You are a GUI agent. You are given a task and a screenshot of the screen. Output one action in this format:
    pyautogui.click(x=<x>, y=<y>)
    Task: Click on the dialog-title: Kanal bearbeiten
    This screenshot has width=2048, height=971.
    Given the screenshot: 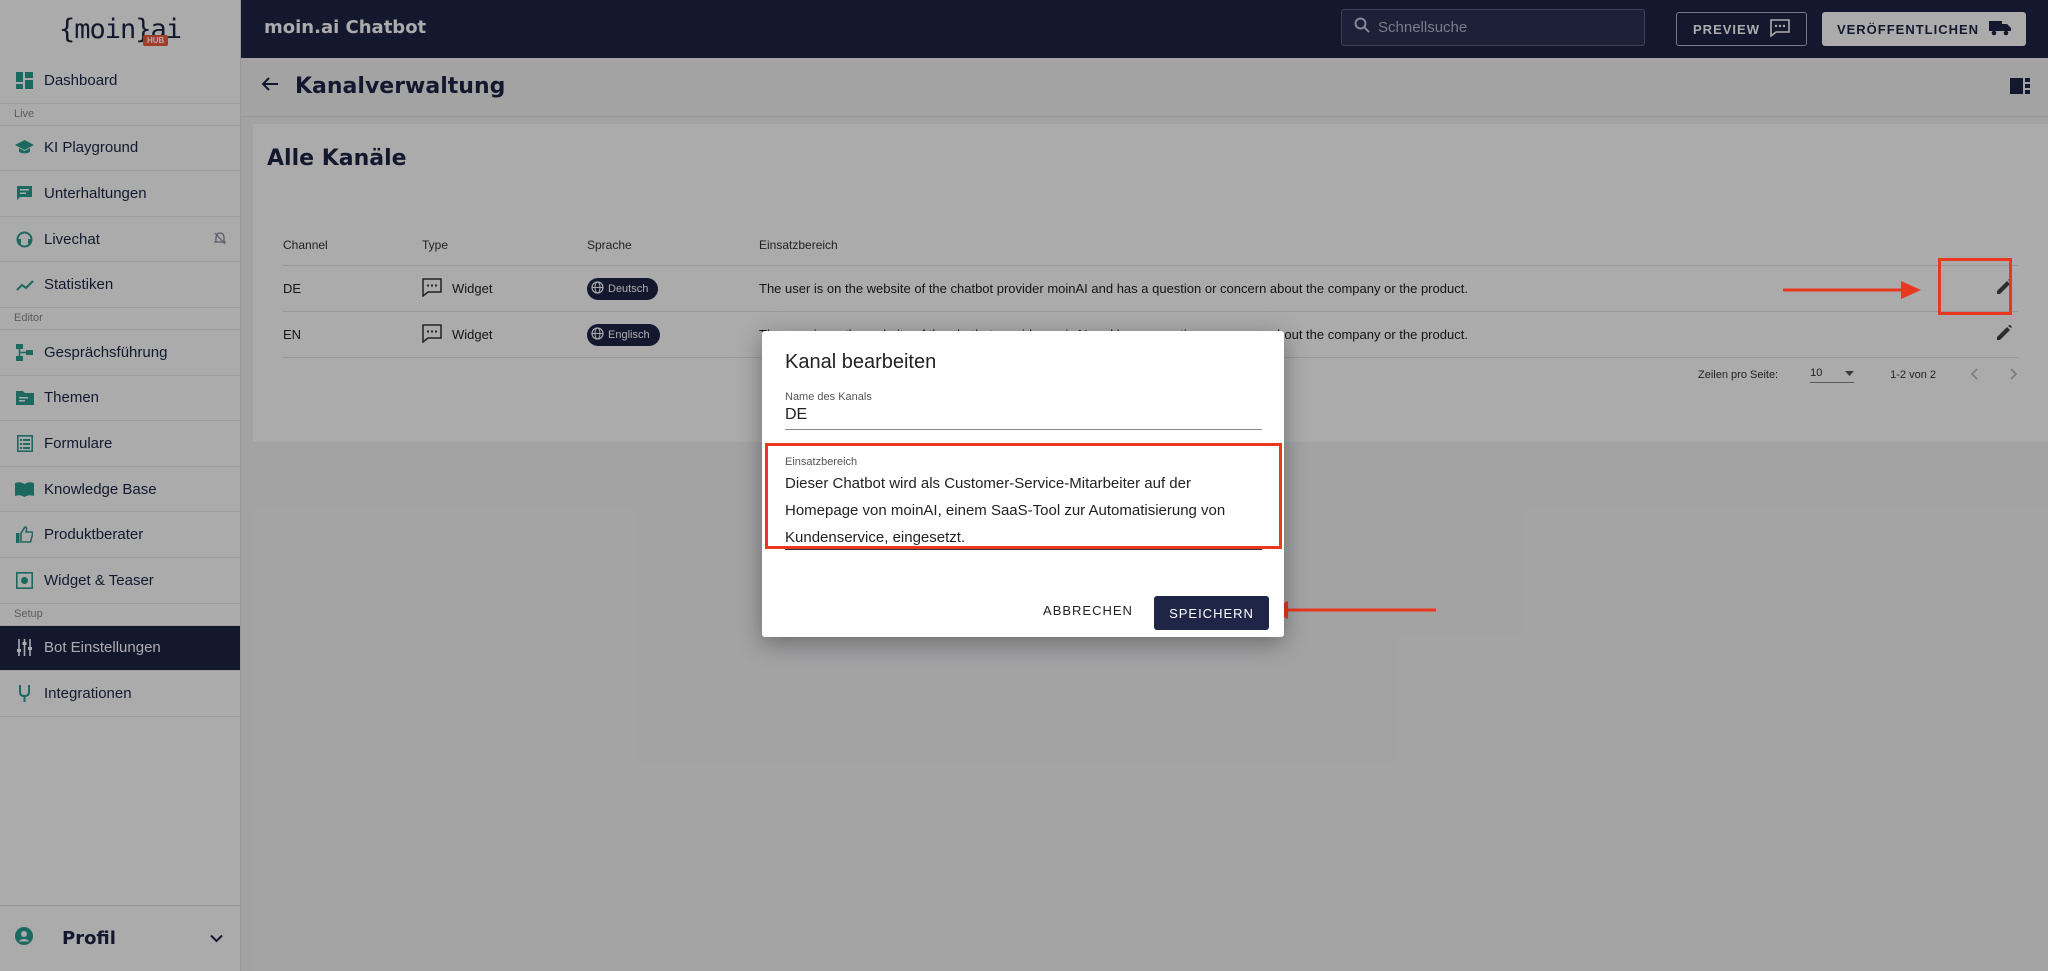 What is the action you would take?
    pyautogui.click(x=861, y=362)
    